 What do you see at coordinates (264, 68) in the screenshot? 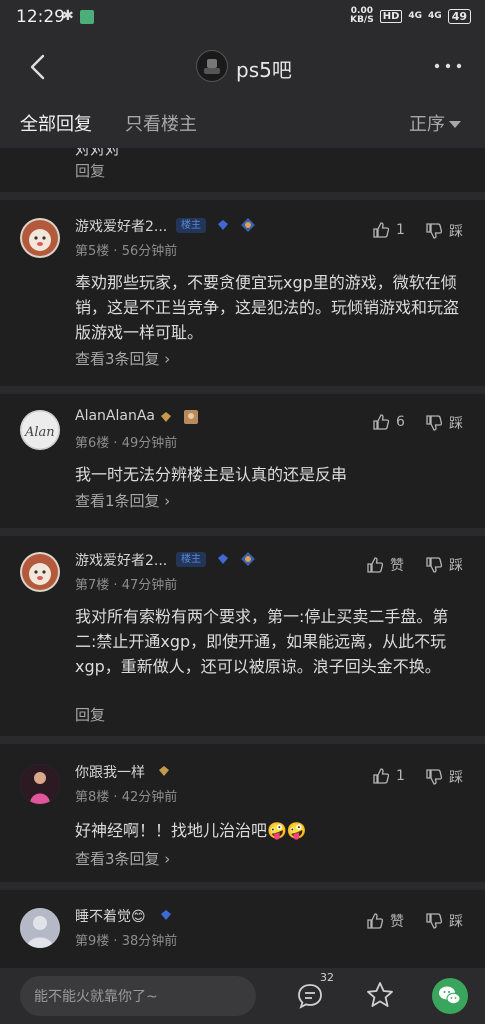
I see `forum-title: ps5吧` at bounding box center [264, 68].